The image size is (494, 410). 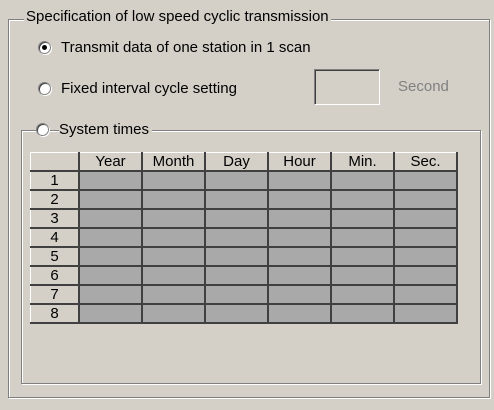 What do you see at coordinates (362, 162) in the screenshot?
I see `column-header-min: Min.` at bounding box center [362, 162].